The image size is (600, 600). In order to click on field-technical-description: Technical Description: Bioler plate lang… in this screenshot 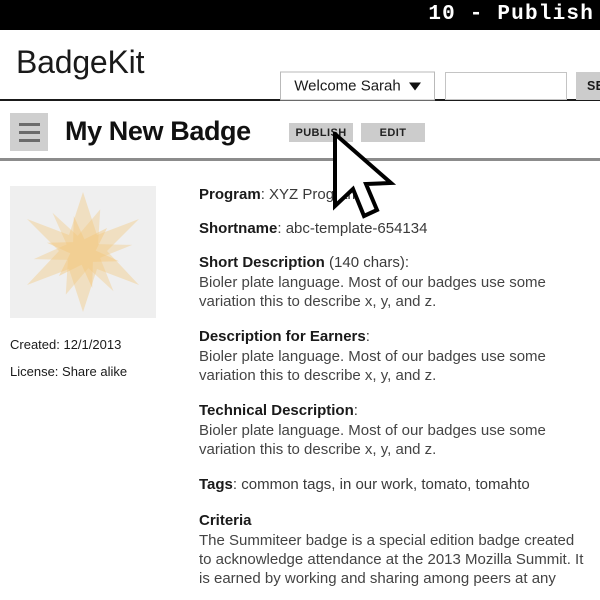, I will do `click(399, 429)`.